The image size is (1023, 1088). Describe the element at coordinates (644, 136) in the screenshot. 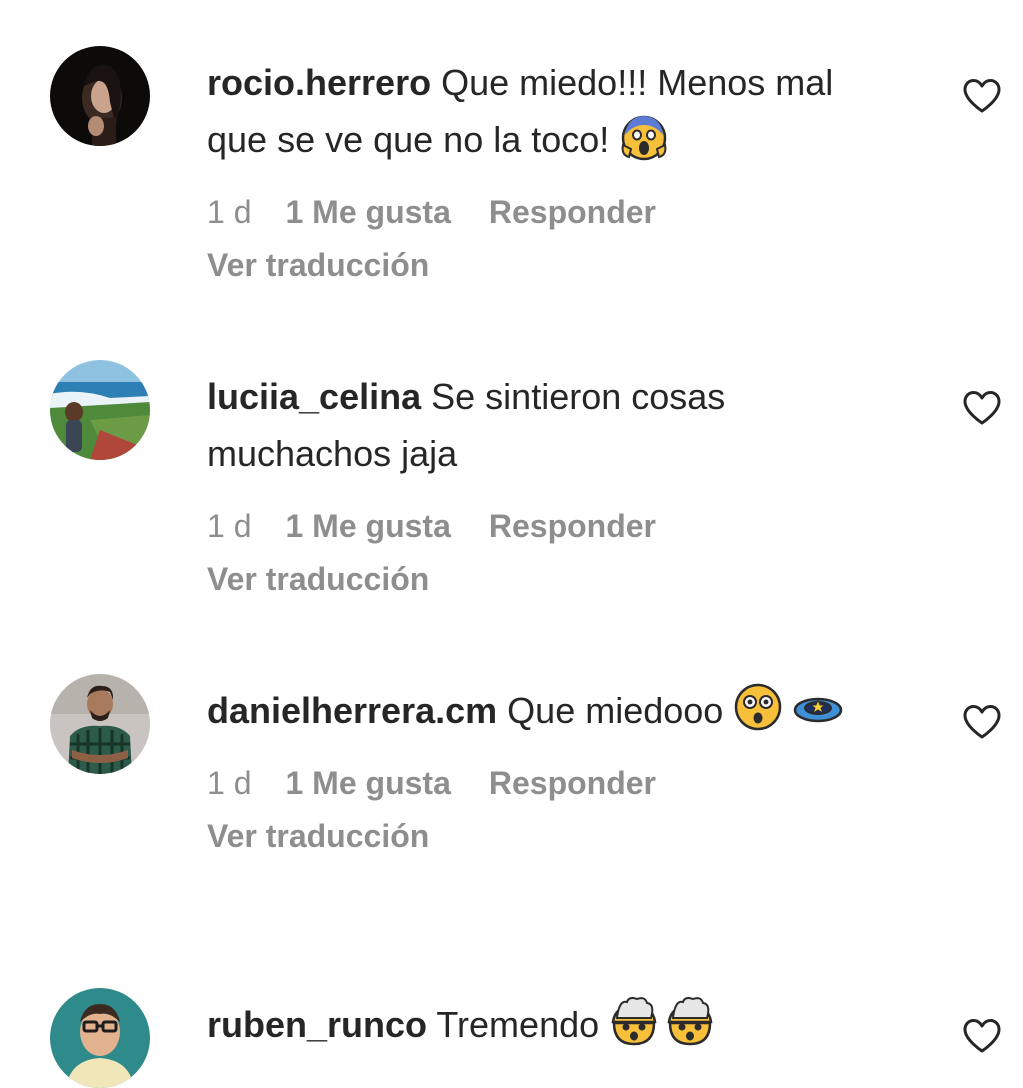

I see `face-screaming-in-fear-emoji` at that location.